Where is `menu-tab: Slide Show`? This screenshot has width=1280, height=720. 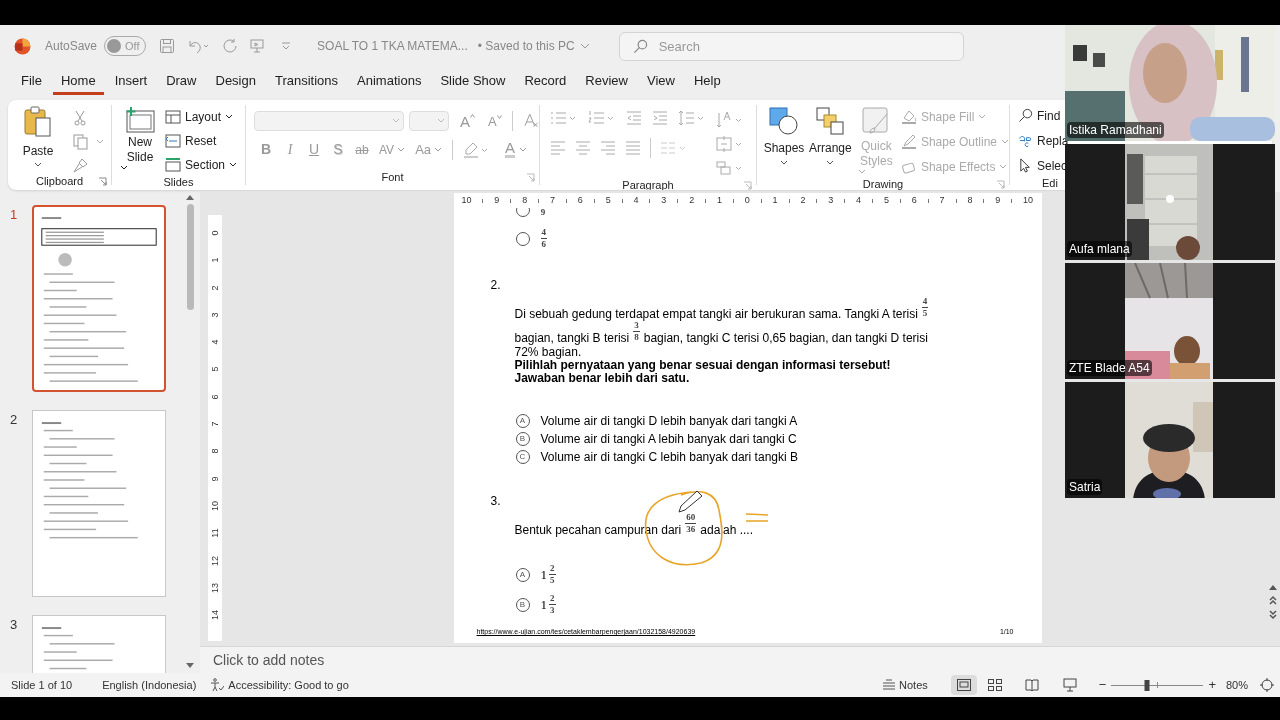
menu-tab: Slide Show is located at coordinates (473, 82).